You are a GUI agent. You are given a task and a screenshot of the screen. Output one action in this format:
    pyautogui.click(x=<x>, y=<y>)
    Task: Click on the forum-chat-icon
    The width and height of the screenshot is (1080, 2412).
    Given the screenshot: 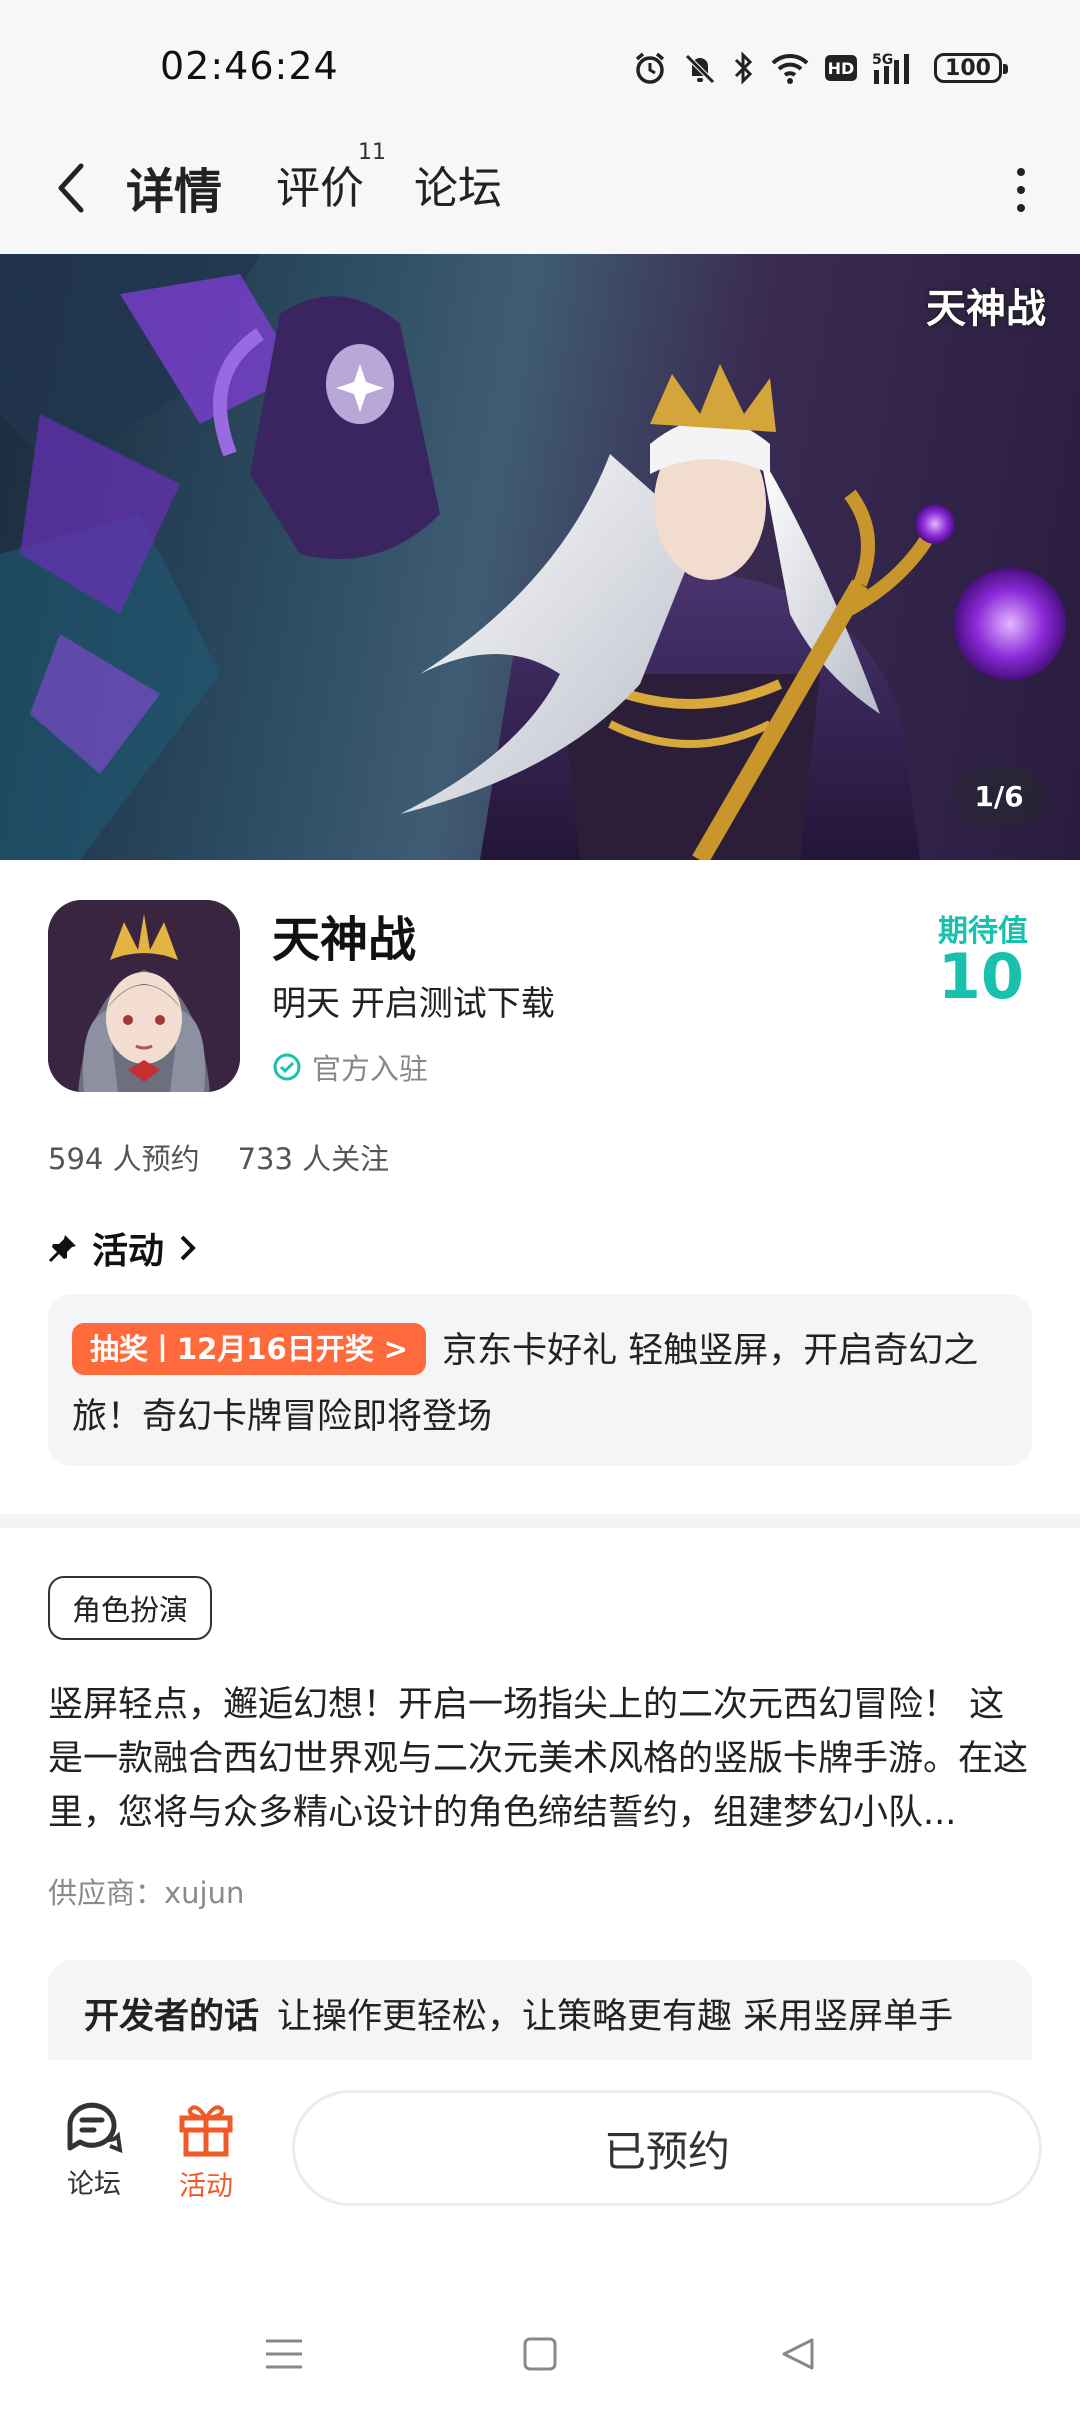 What is the action you would take?
    pyautogui.click(x=95, y=2128)
    